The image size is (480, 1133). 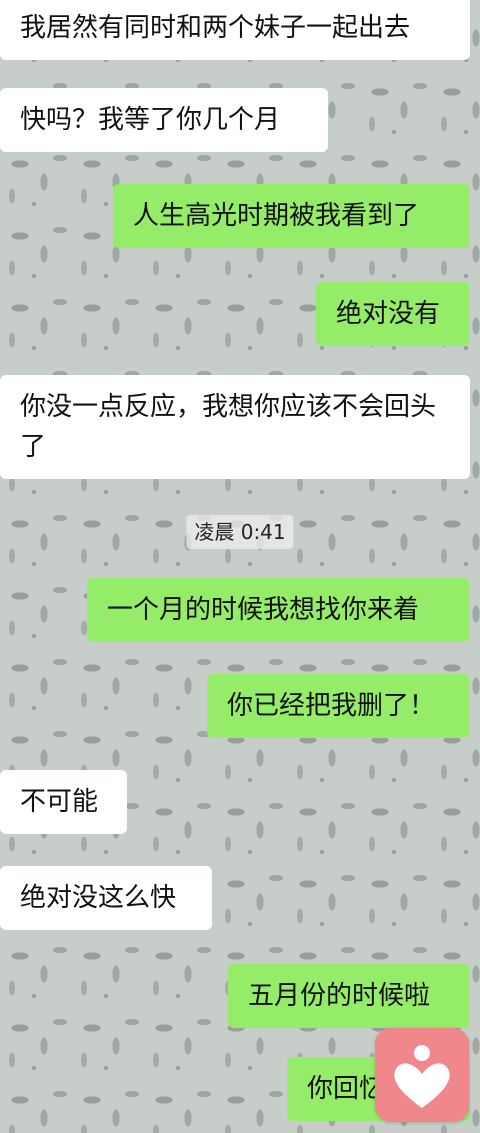 I want to click on message-text: 你已经把我删了！, so click(x=331, y=706).